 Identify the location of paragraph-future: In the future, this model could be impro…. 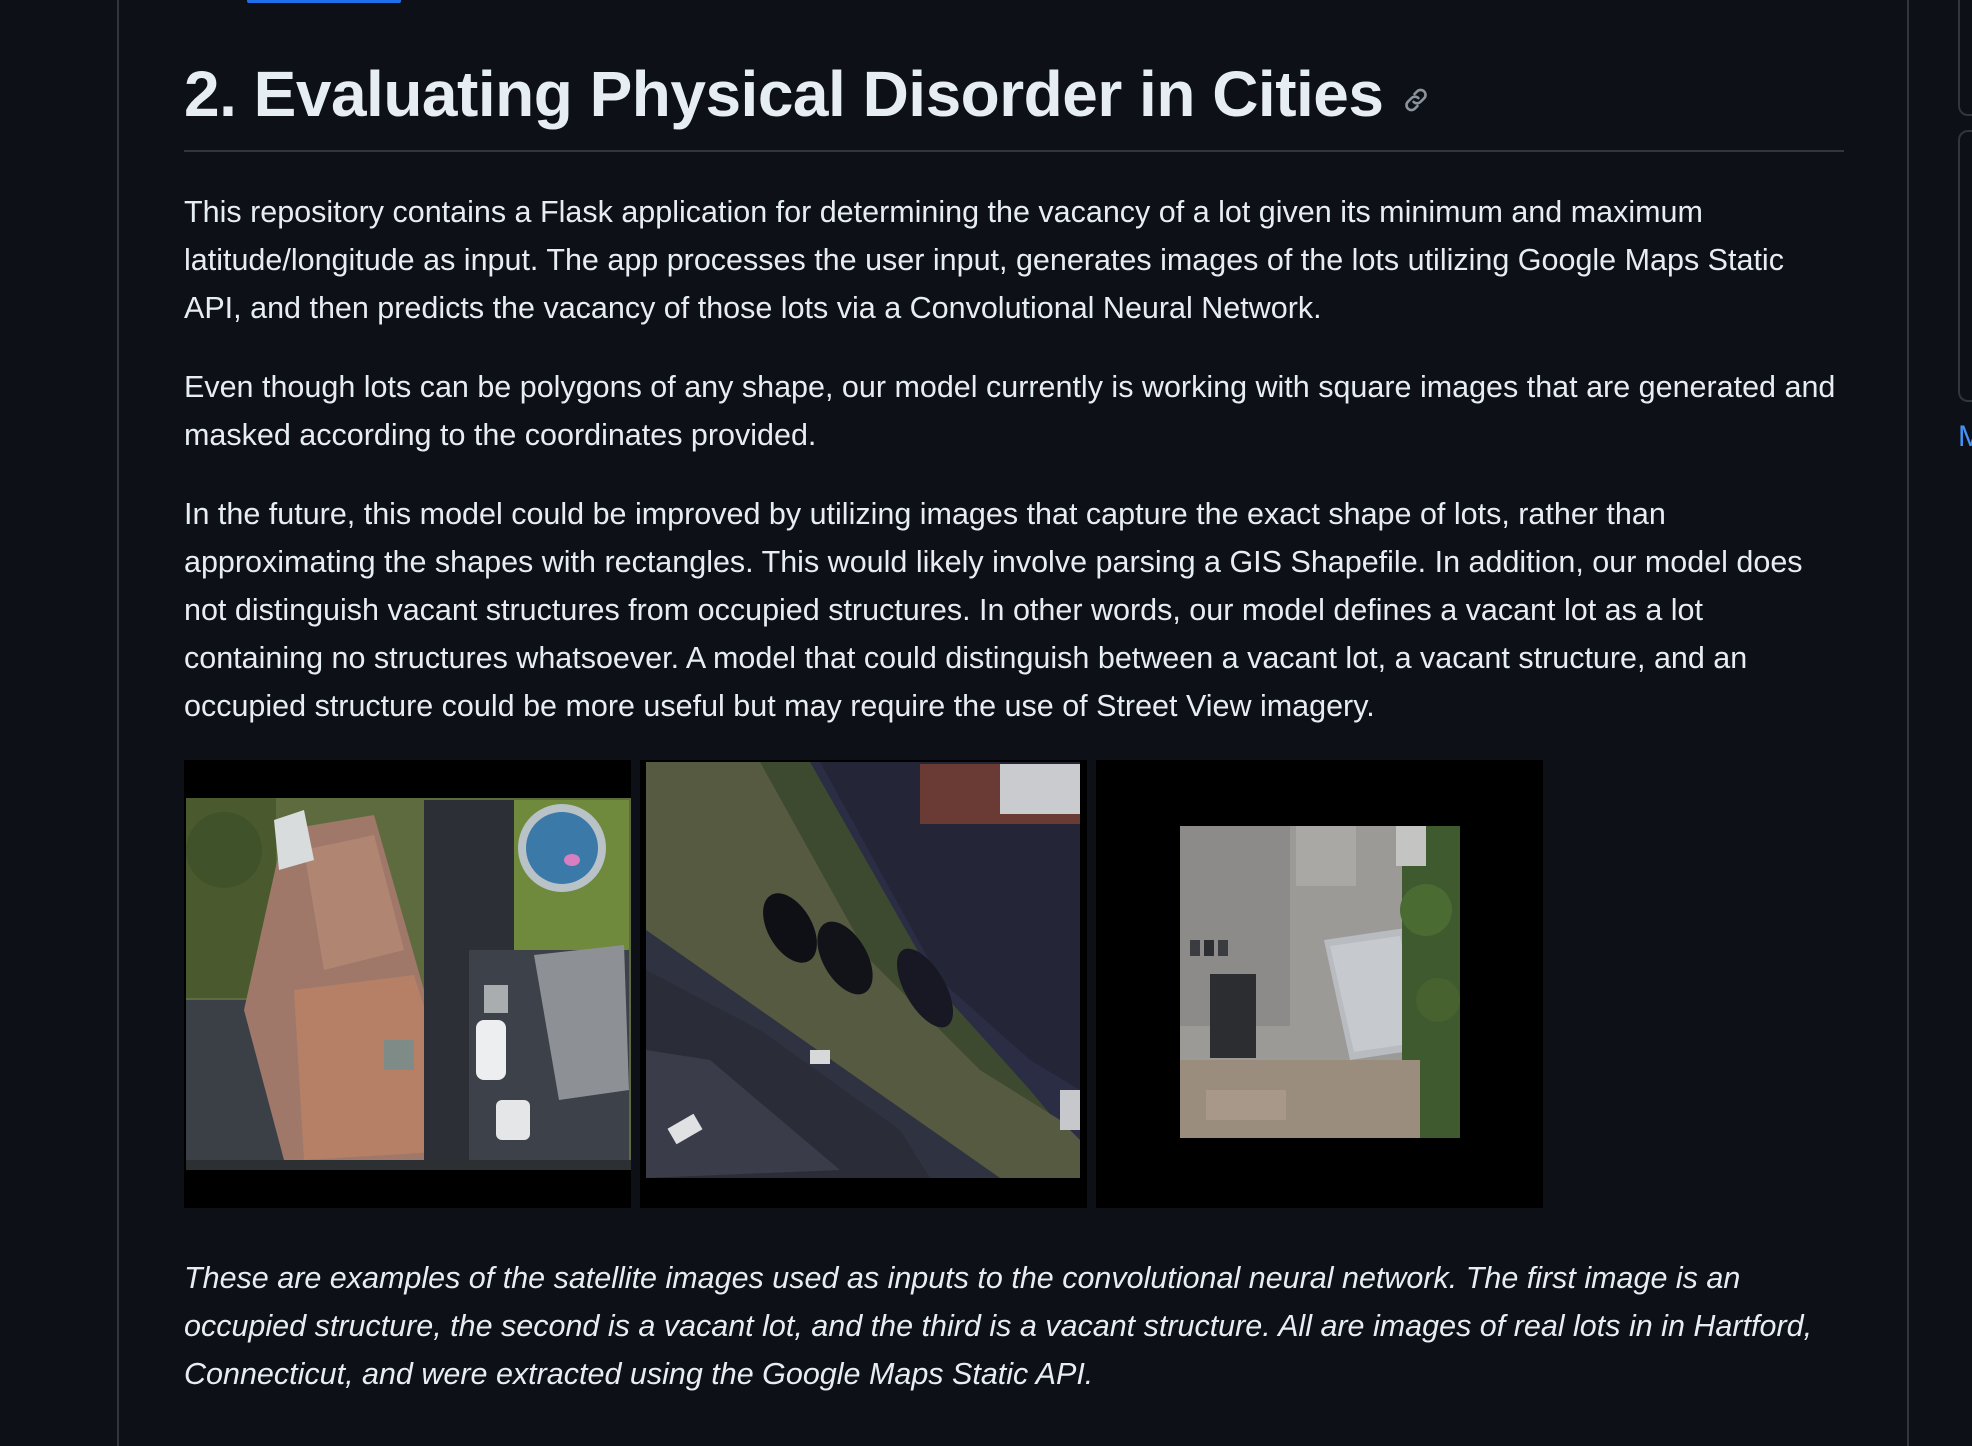
(993, 610).